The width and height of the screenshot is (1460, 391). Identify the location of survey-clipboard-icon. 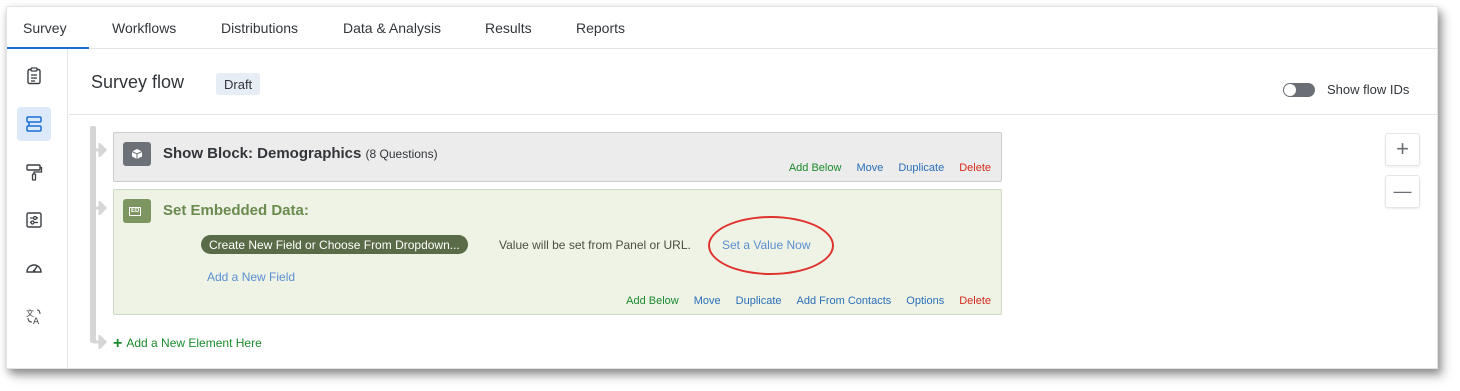
(34, 76).